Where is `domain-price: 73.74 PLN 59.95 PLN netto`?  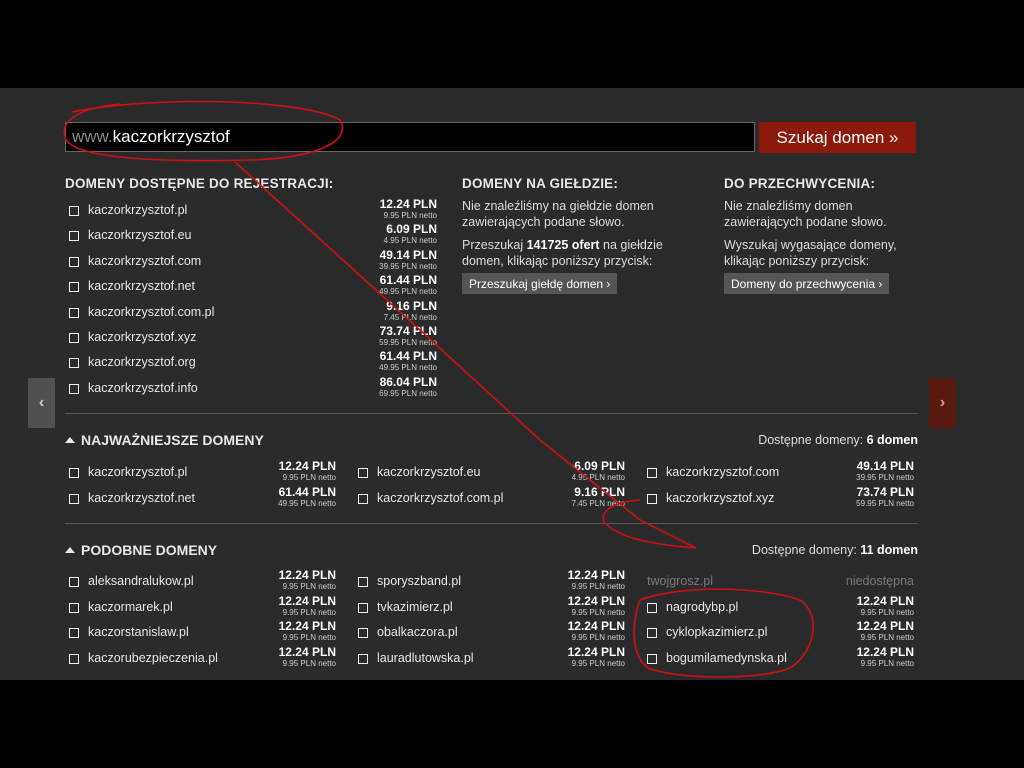
domain-price: 73.74 PLN 59.95 PLN netto is located at coordinates (408, 336).